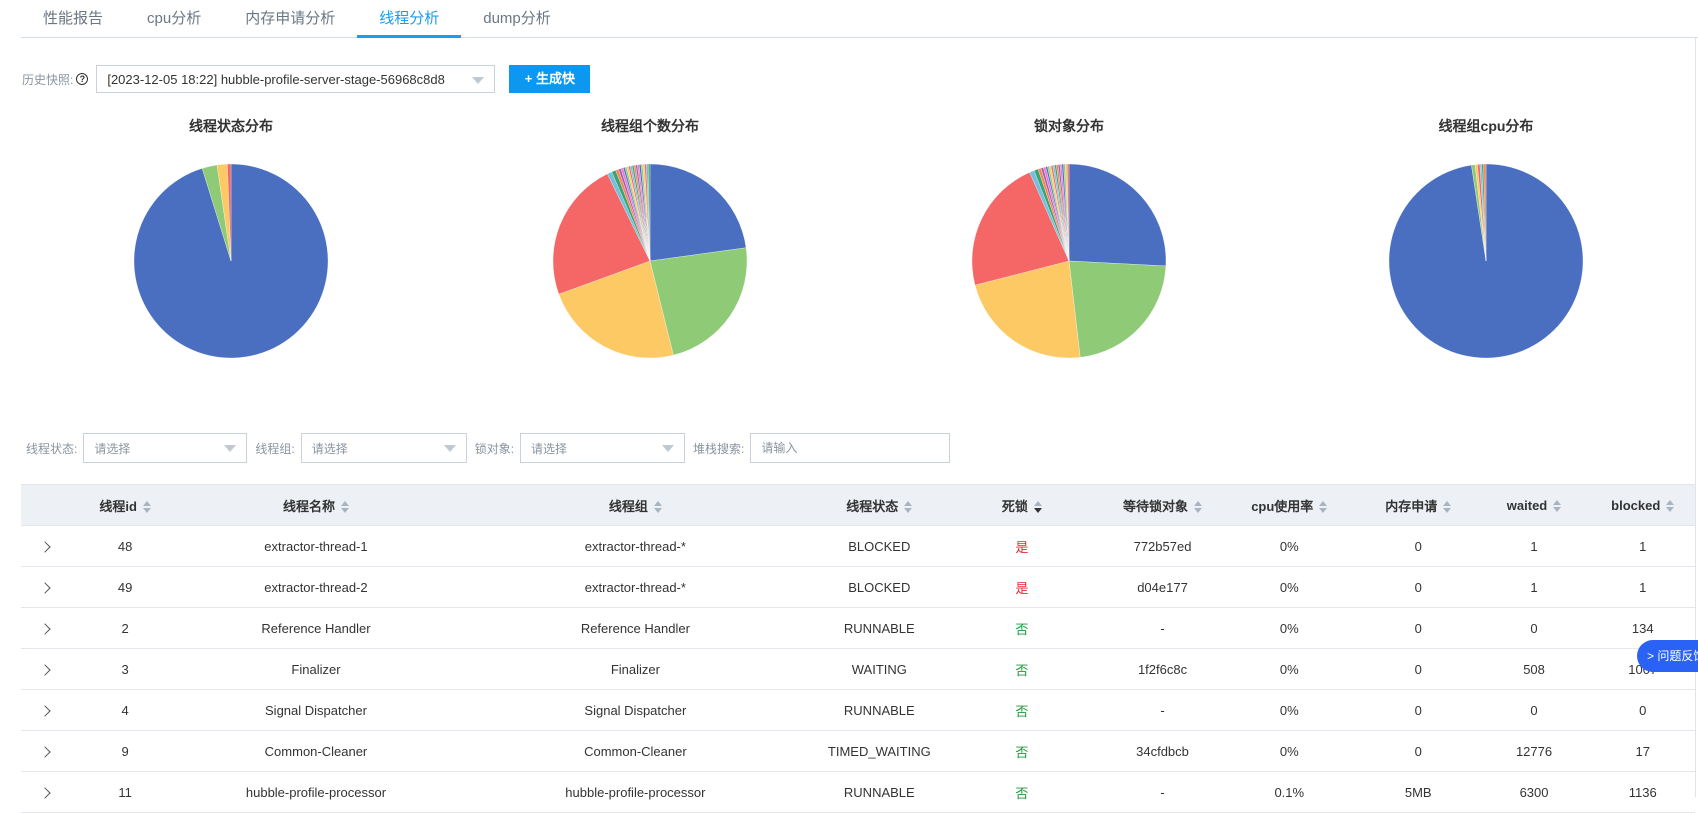 This screenshot has width=1698, height=813. I want to click on column-header: 线程状态, so click(879, 505).